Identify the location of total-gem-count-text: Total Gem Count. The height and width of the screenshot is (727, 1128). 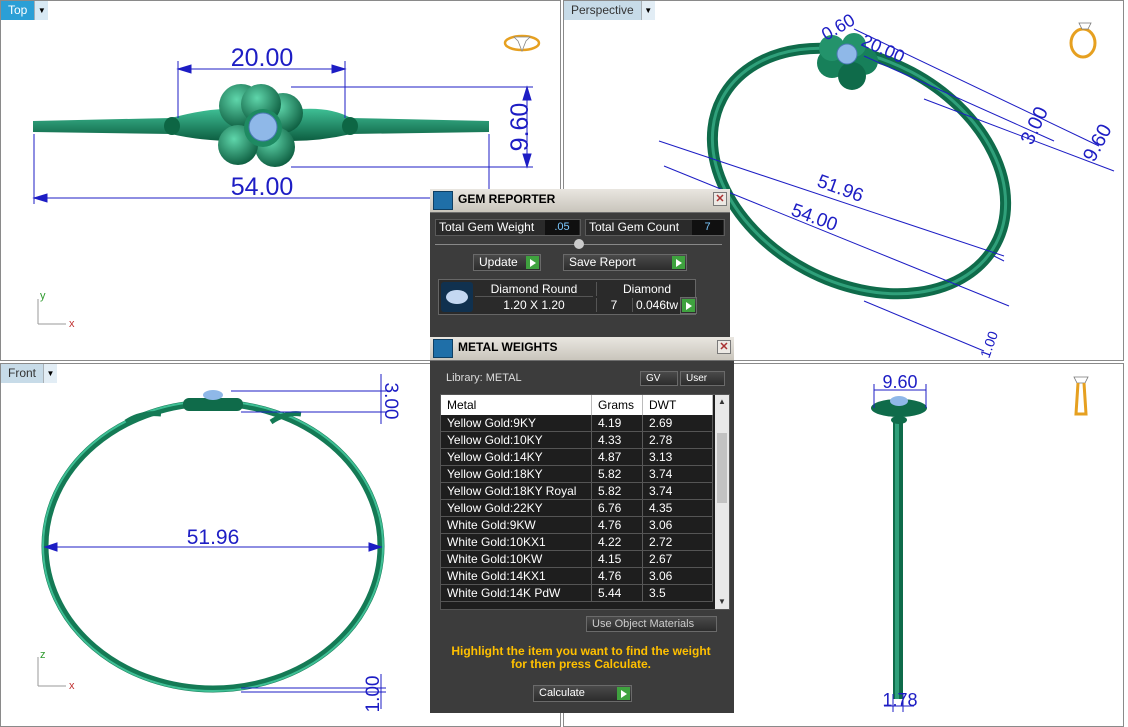
(634, 227).